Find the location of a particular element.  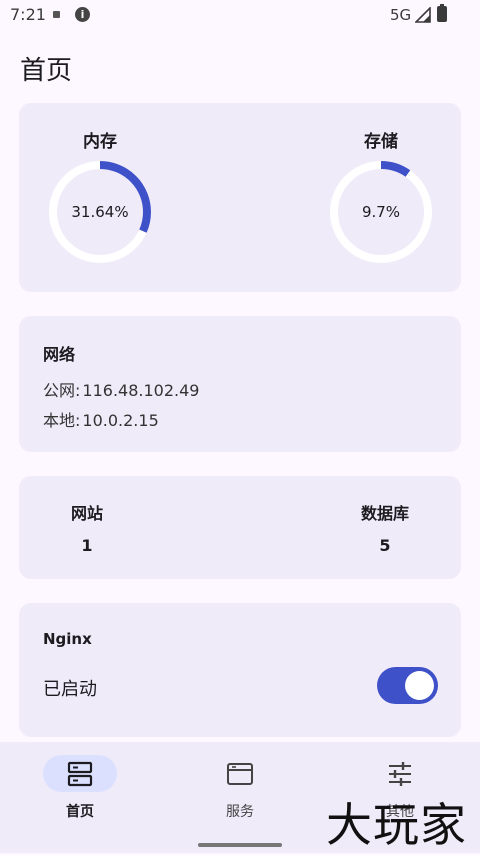

nginx-toggle is located at coordinates (407, 685).